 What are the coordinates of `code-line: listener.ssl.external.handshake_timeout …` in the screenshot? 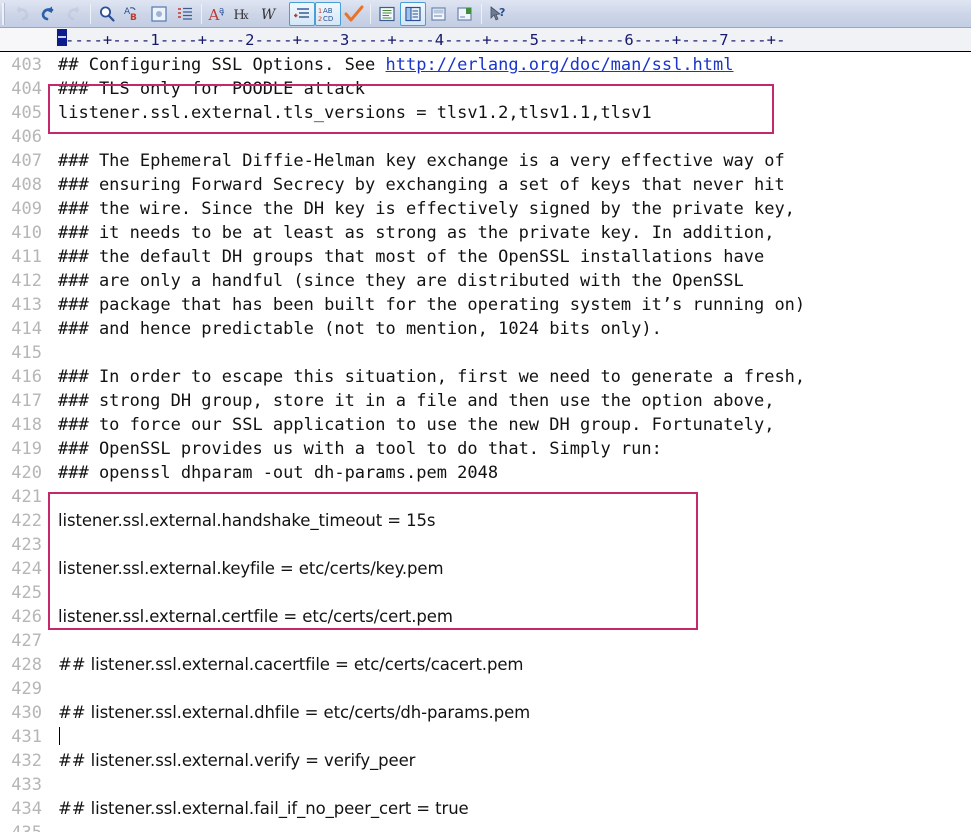 It's located at (508, 521).